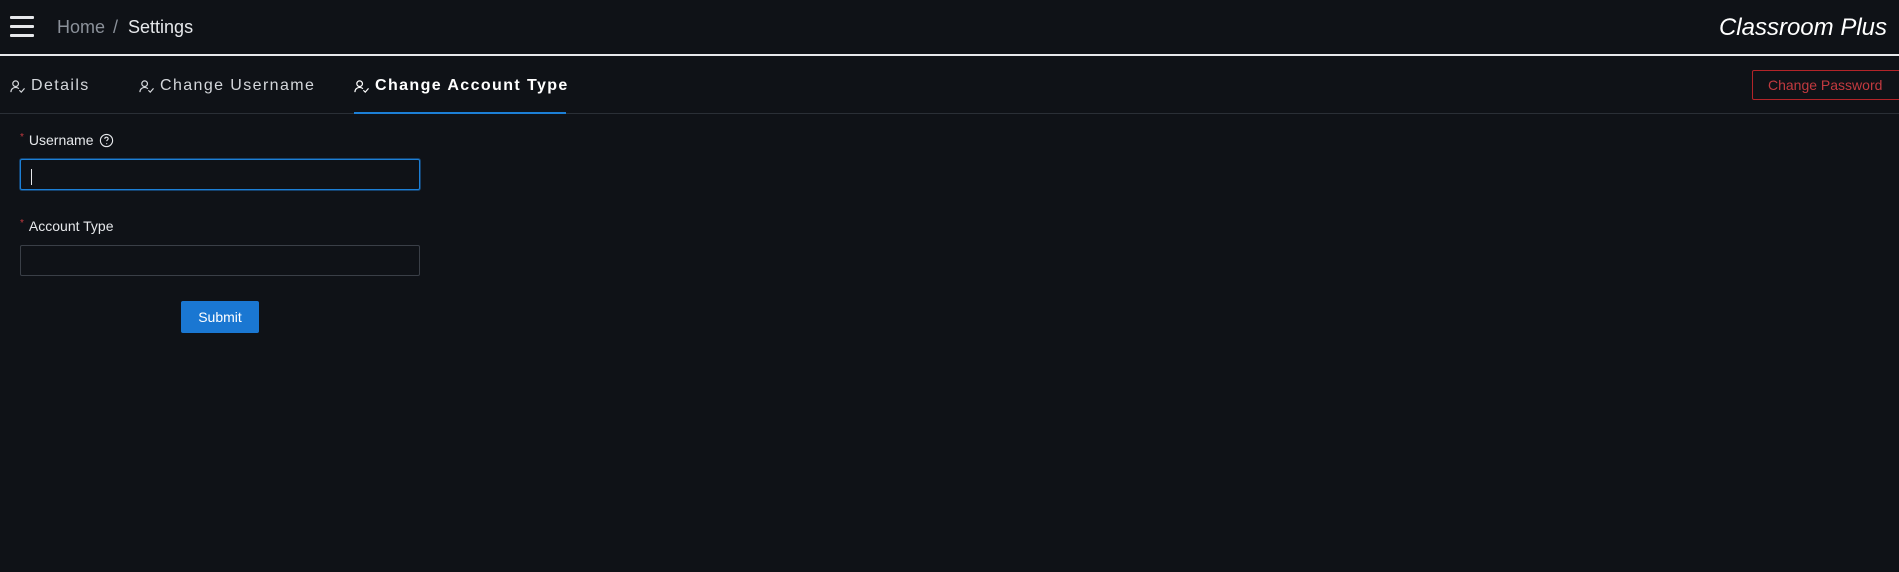 The height and width of the screenshot is (572, 1899). Describe the element at coordinates (238, 85) in the screenshot. I see `tab-change-username-label: Change Username` at that location.